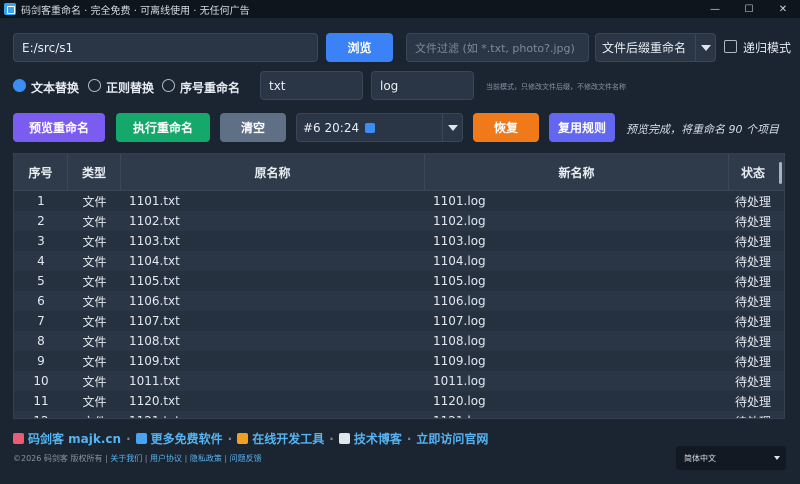  I want to click on refresh-icon, so click(370, 127).